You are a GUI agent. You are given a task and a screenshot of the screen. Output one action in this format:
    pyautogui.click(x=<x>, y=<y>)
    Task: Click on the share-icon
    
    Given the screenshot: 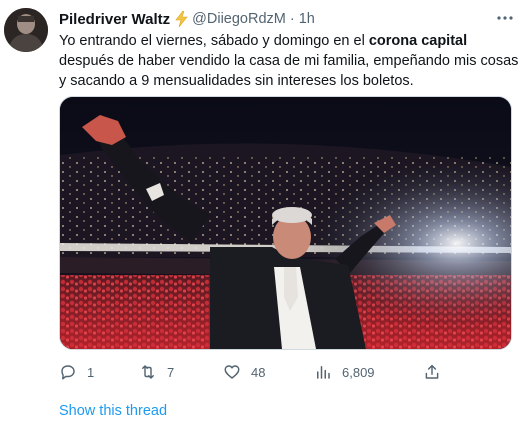 What is the action you would take?
    pyautogui.click(x=432, y=372)
    